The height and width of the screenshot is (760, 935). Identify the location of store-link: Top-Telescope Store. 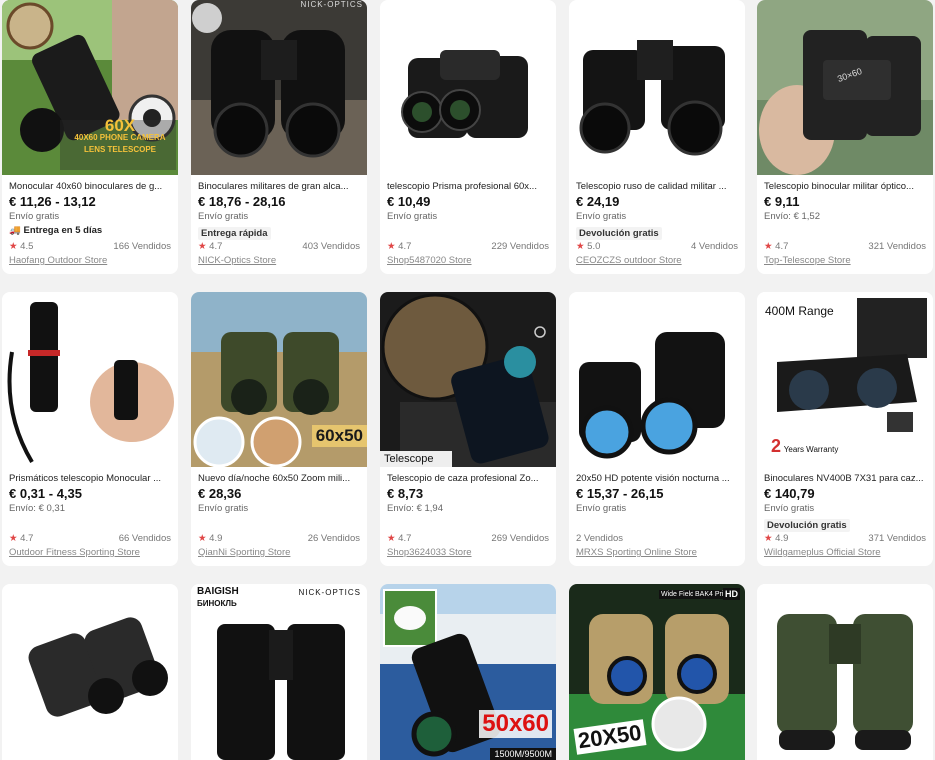
(845, 260).